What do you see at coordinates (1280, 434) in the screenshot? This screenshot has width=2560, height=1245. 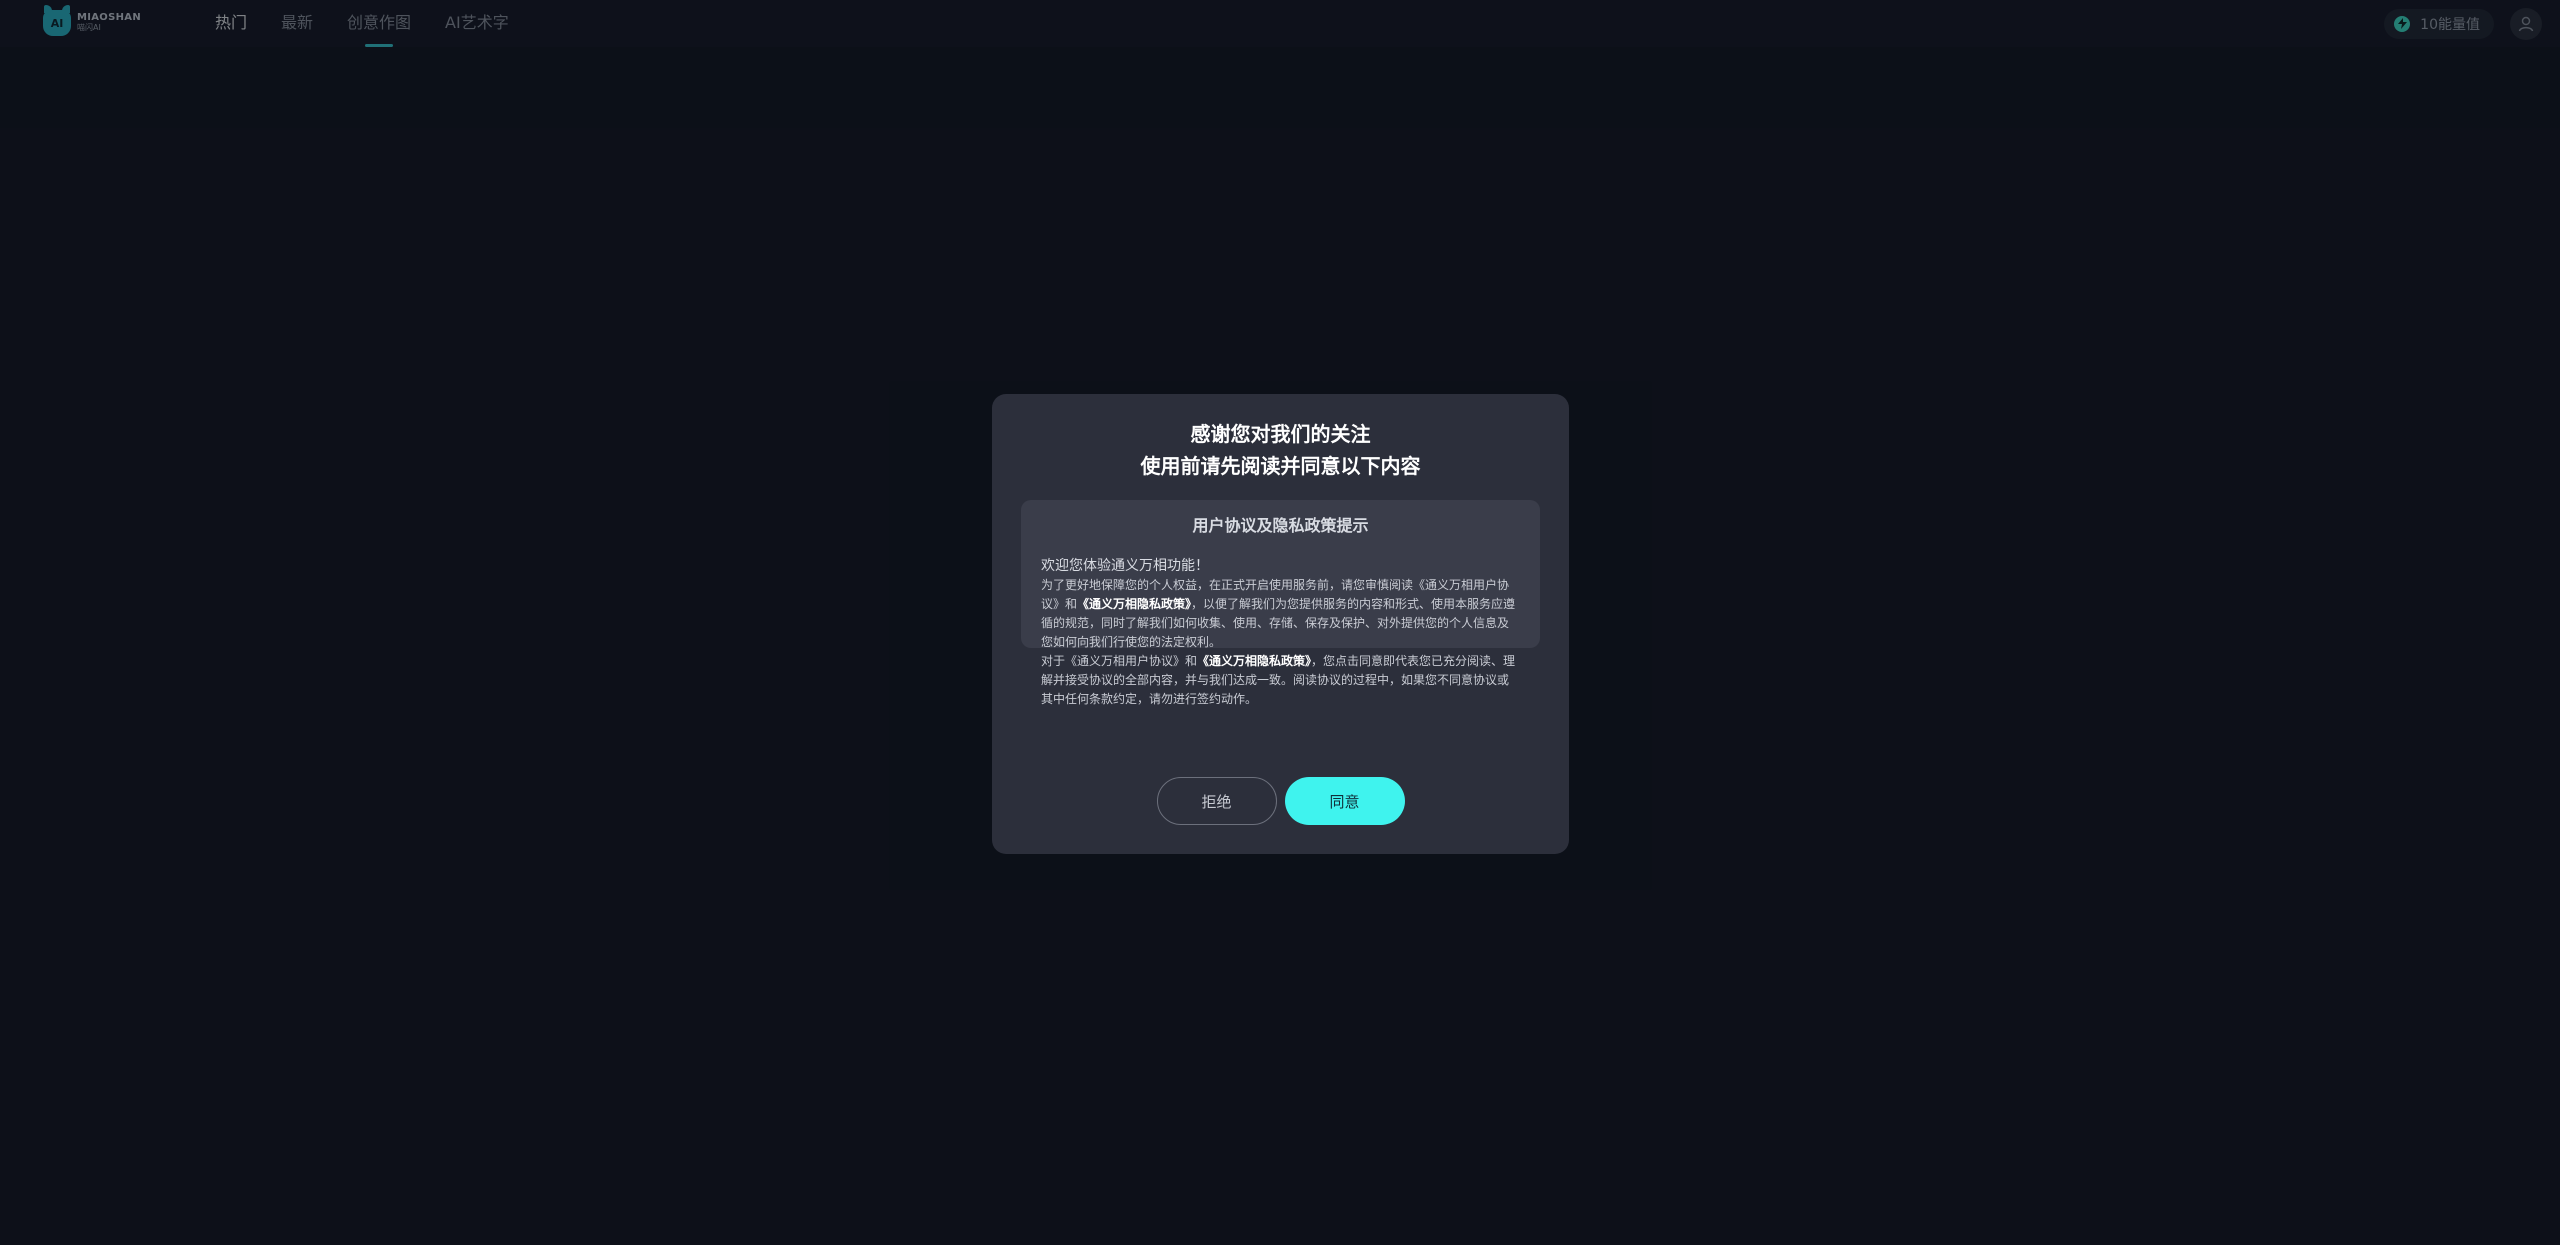 I see `modal-title-line1: 感谢您对我们的关注` at bounding box center [1280, 434].